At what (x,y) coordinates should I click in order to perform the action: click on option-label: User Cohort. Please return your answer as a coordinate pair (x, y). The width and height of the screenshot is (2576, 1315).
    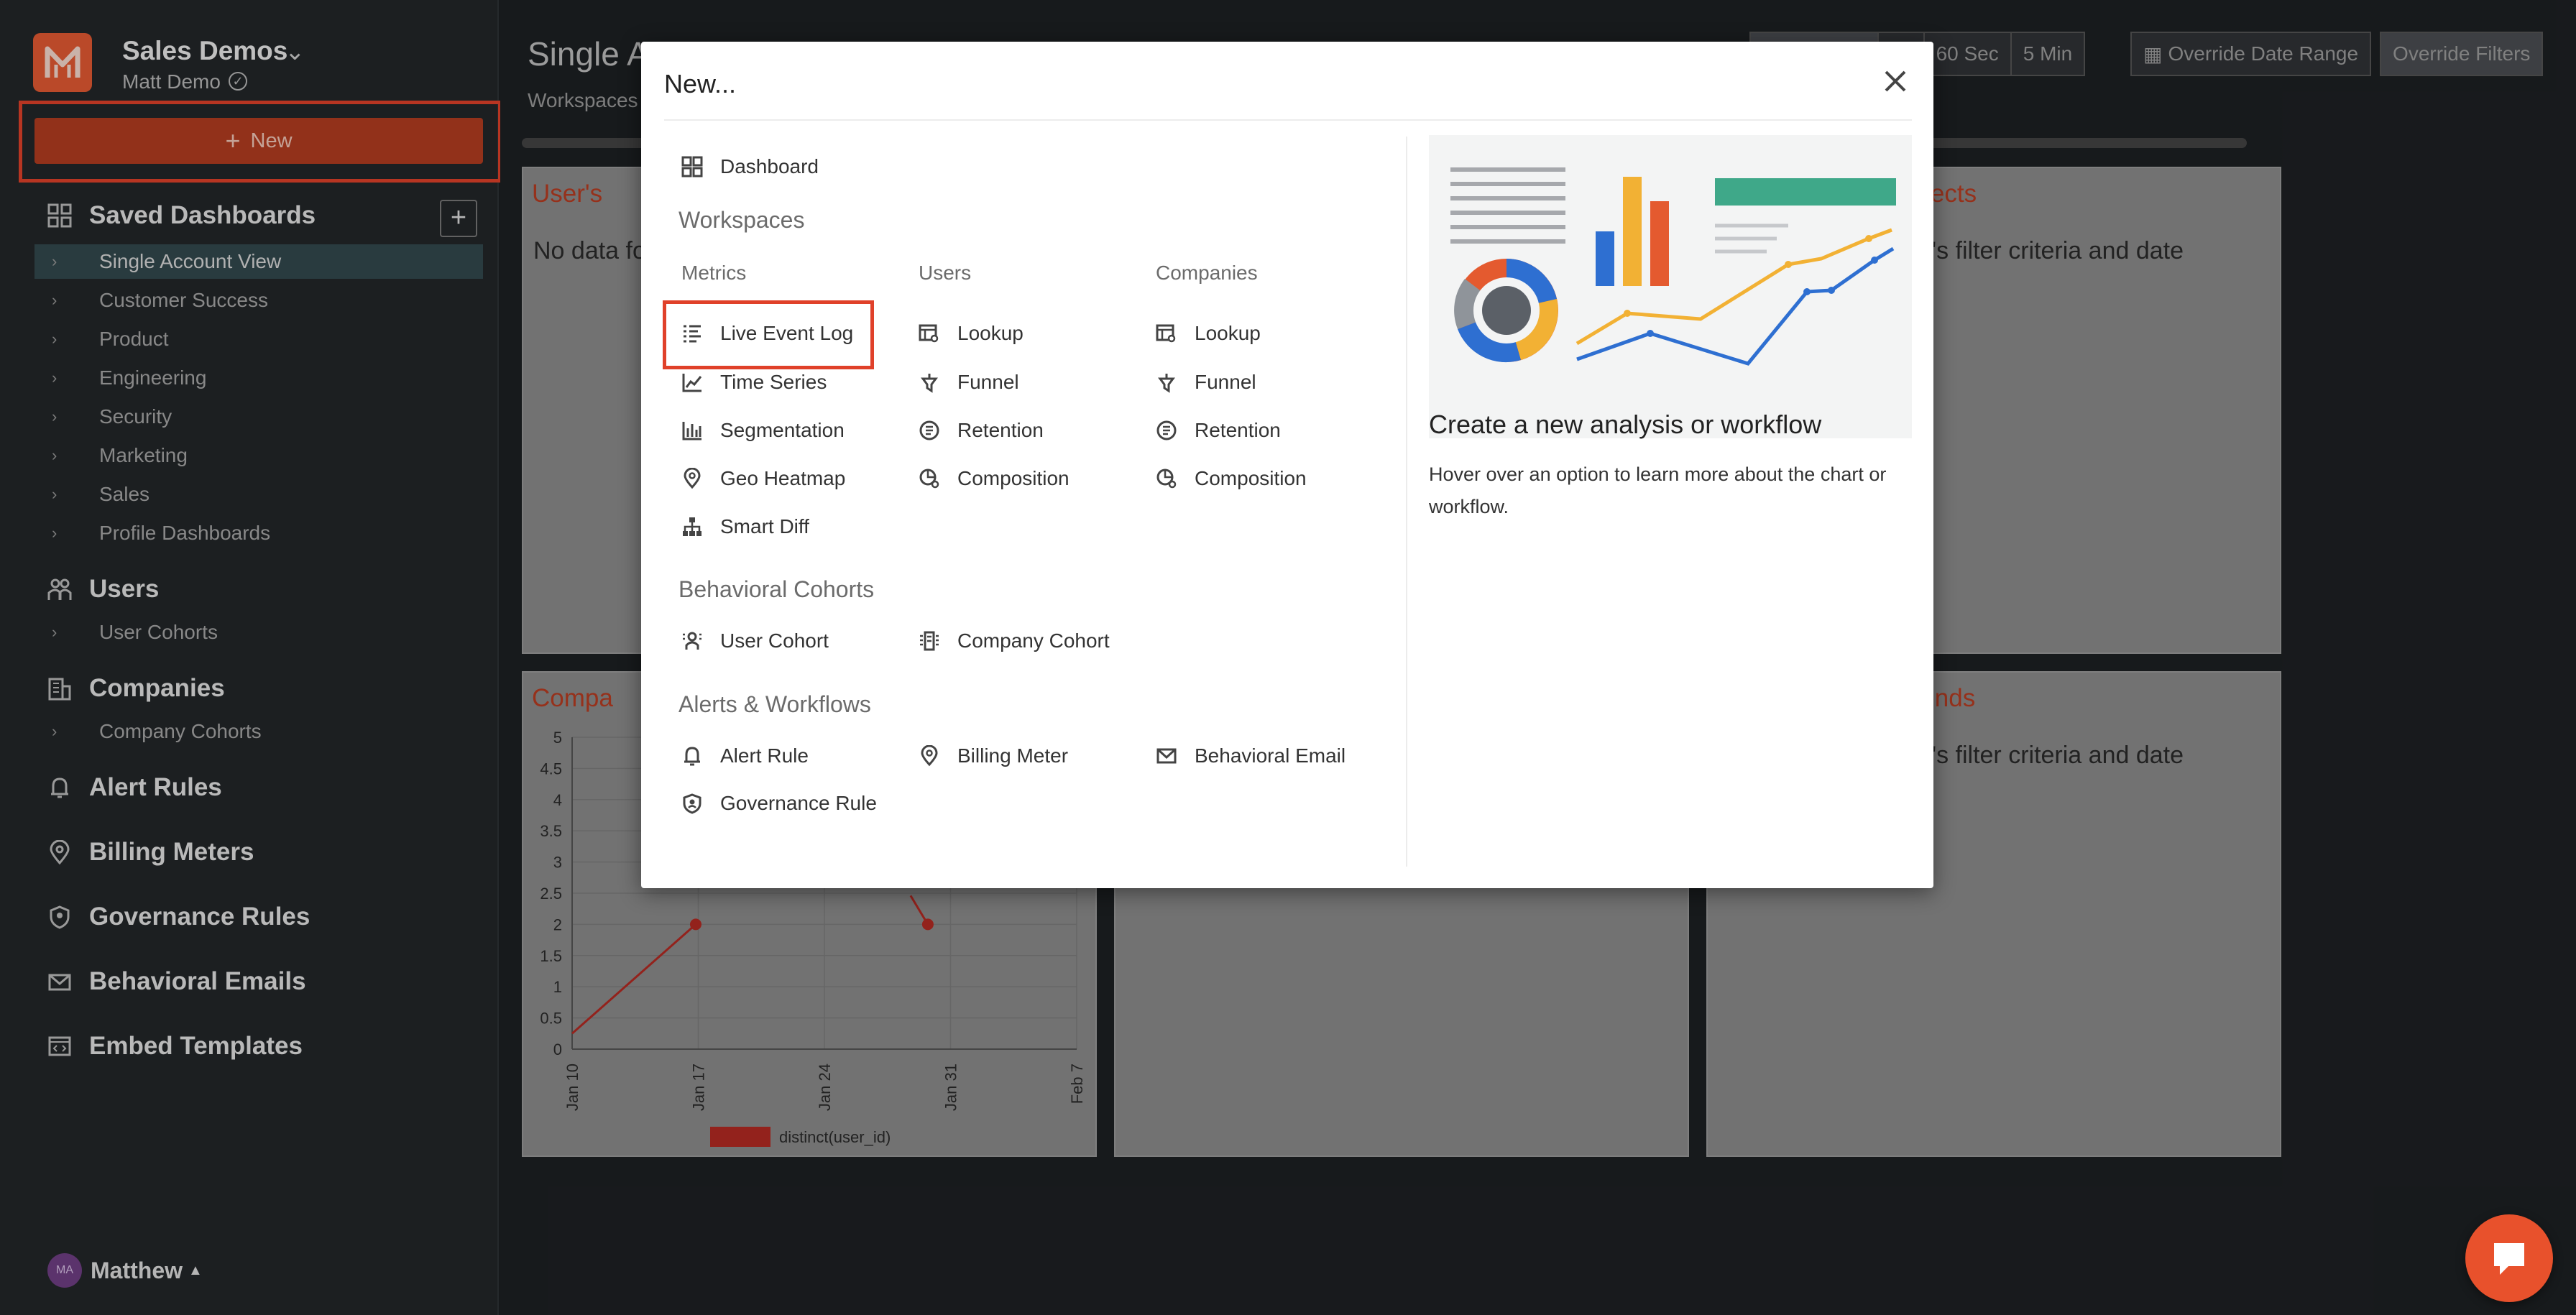
    Looking at the image, I should click on (774, 640).